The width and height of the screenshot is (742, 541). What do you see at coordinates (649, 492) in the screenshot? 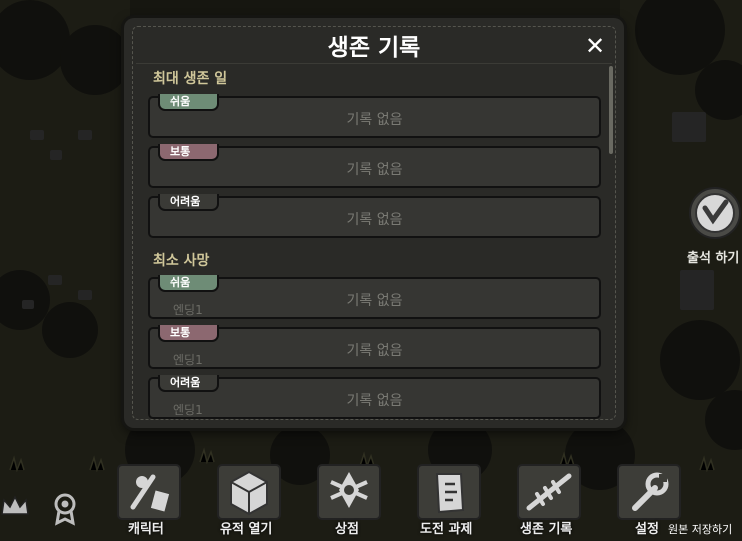
I see `settings-icon` at bounding box center [649, 492].